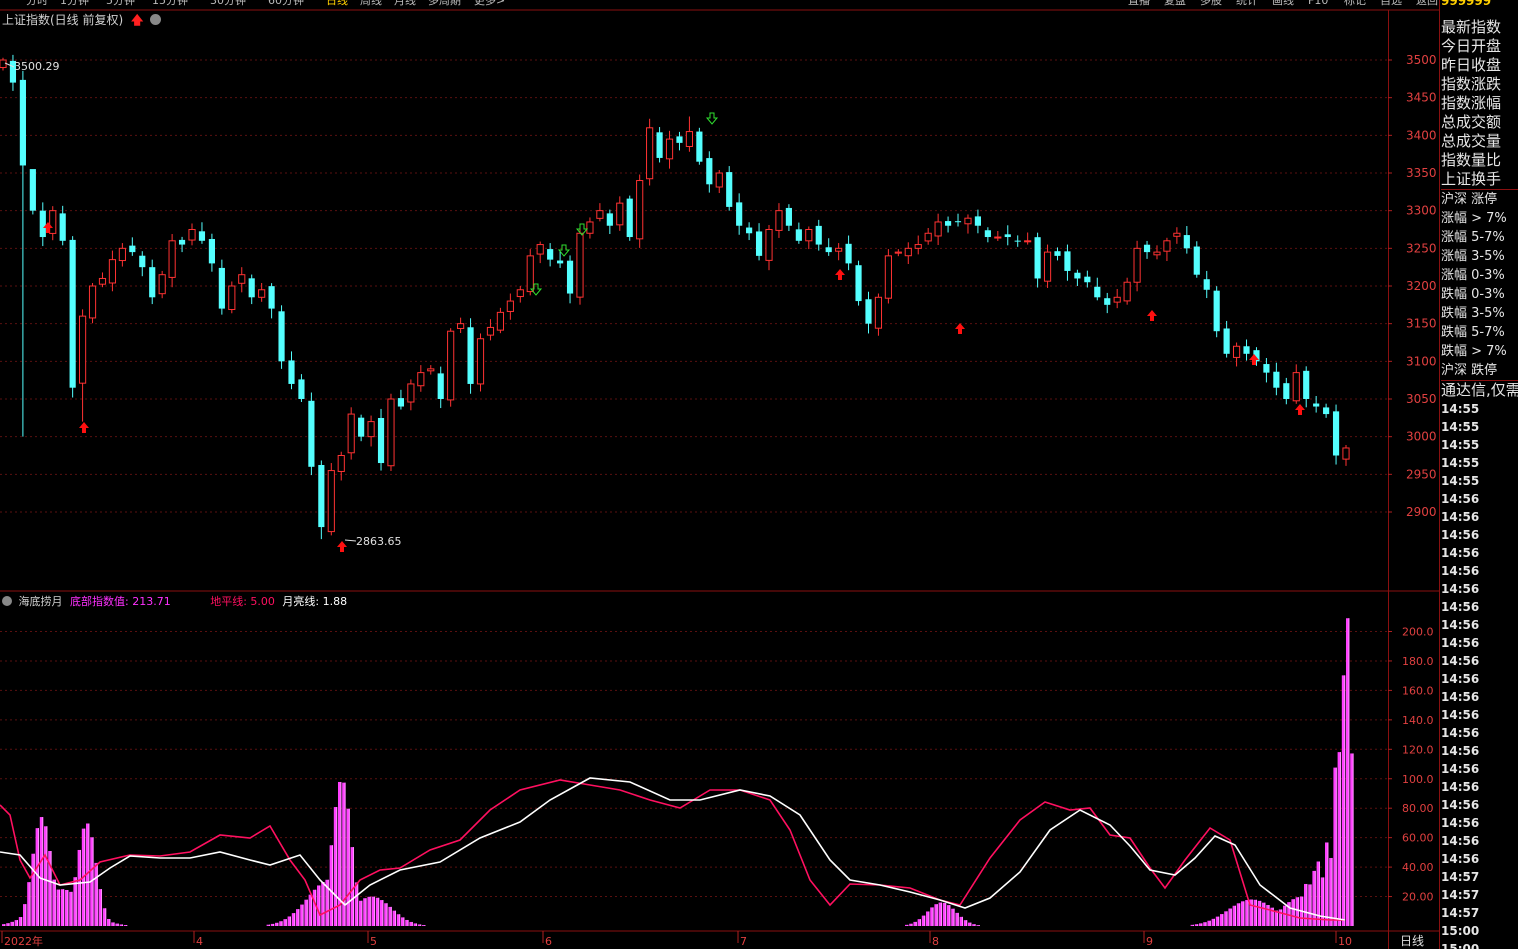  I want to click on side-item-3: 指数涨跌, so click(1479, 84).